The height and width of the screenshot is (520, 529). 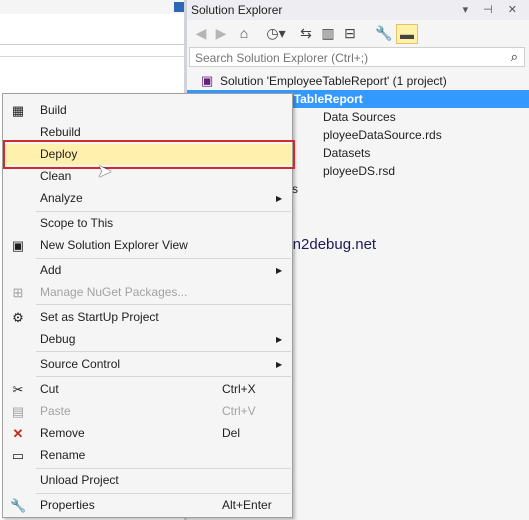 I want to click on menu-item-label: Source Control, so click(x=80, y=364).